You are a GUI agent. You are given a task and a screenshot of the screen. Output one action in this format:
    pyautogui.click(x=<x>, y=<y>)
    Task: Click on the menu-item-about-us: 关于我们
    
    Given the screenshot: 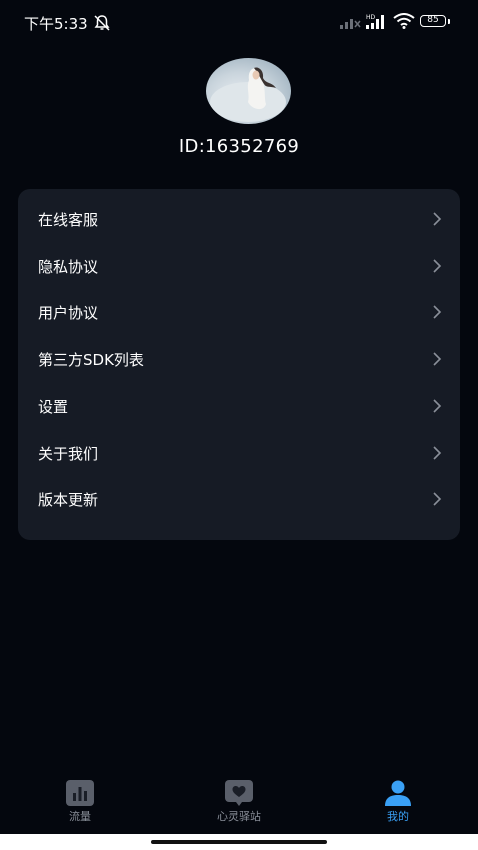 What is the action you would take?
    pyautogui.click(x=239, y=453)
    